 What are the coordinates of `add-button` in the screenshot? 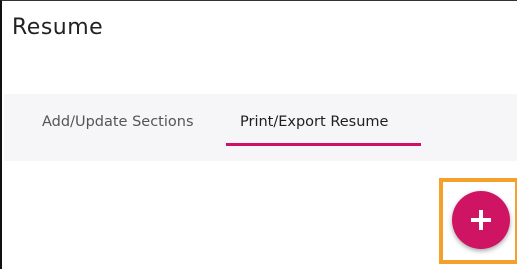 It's located at (481, 220).